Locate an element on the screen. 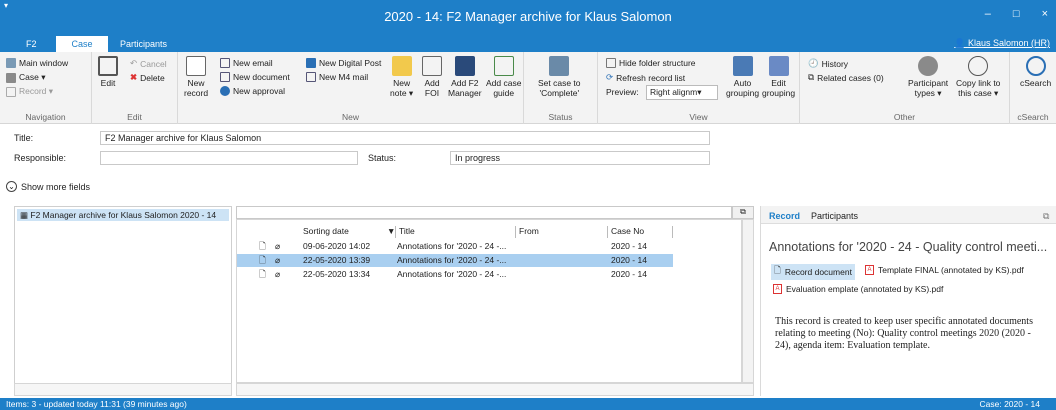 The image size is (1056, 410). document-icon: 🗋 is located at coordinates (777, 270).